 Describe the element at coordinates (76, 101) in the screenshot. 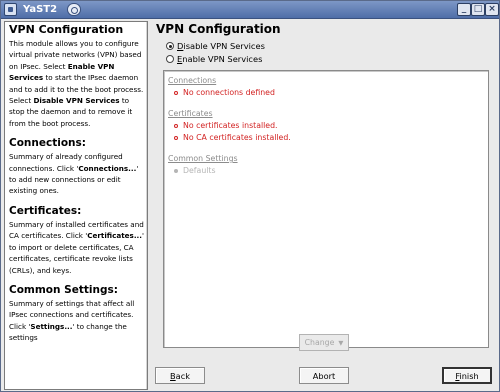

I see `help-bold-text: Disable VPN Services` at that location.